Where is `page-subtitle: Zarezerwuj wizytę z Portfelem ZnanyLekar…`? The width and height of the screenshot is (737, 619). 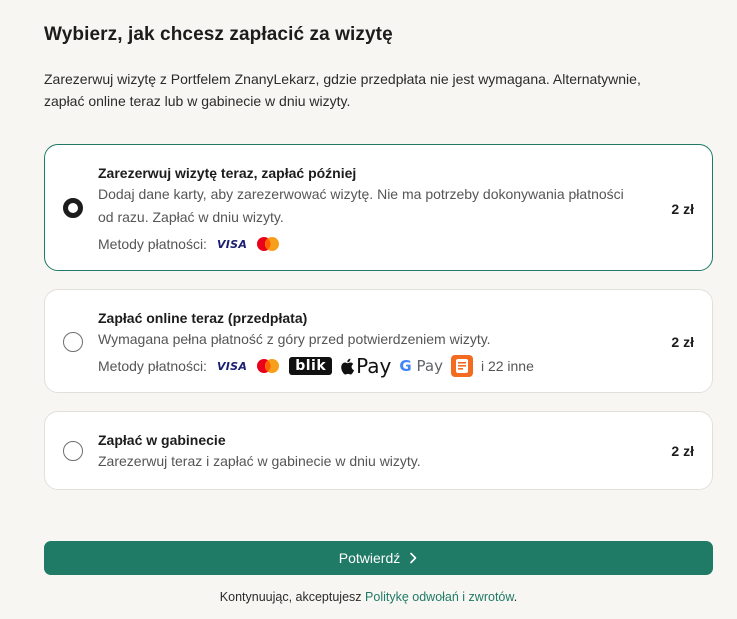 page-subtitle: Zarezerwuj wizytę z Portfelem ZnanyLekar… is located at coordinates (342, 90).